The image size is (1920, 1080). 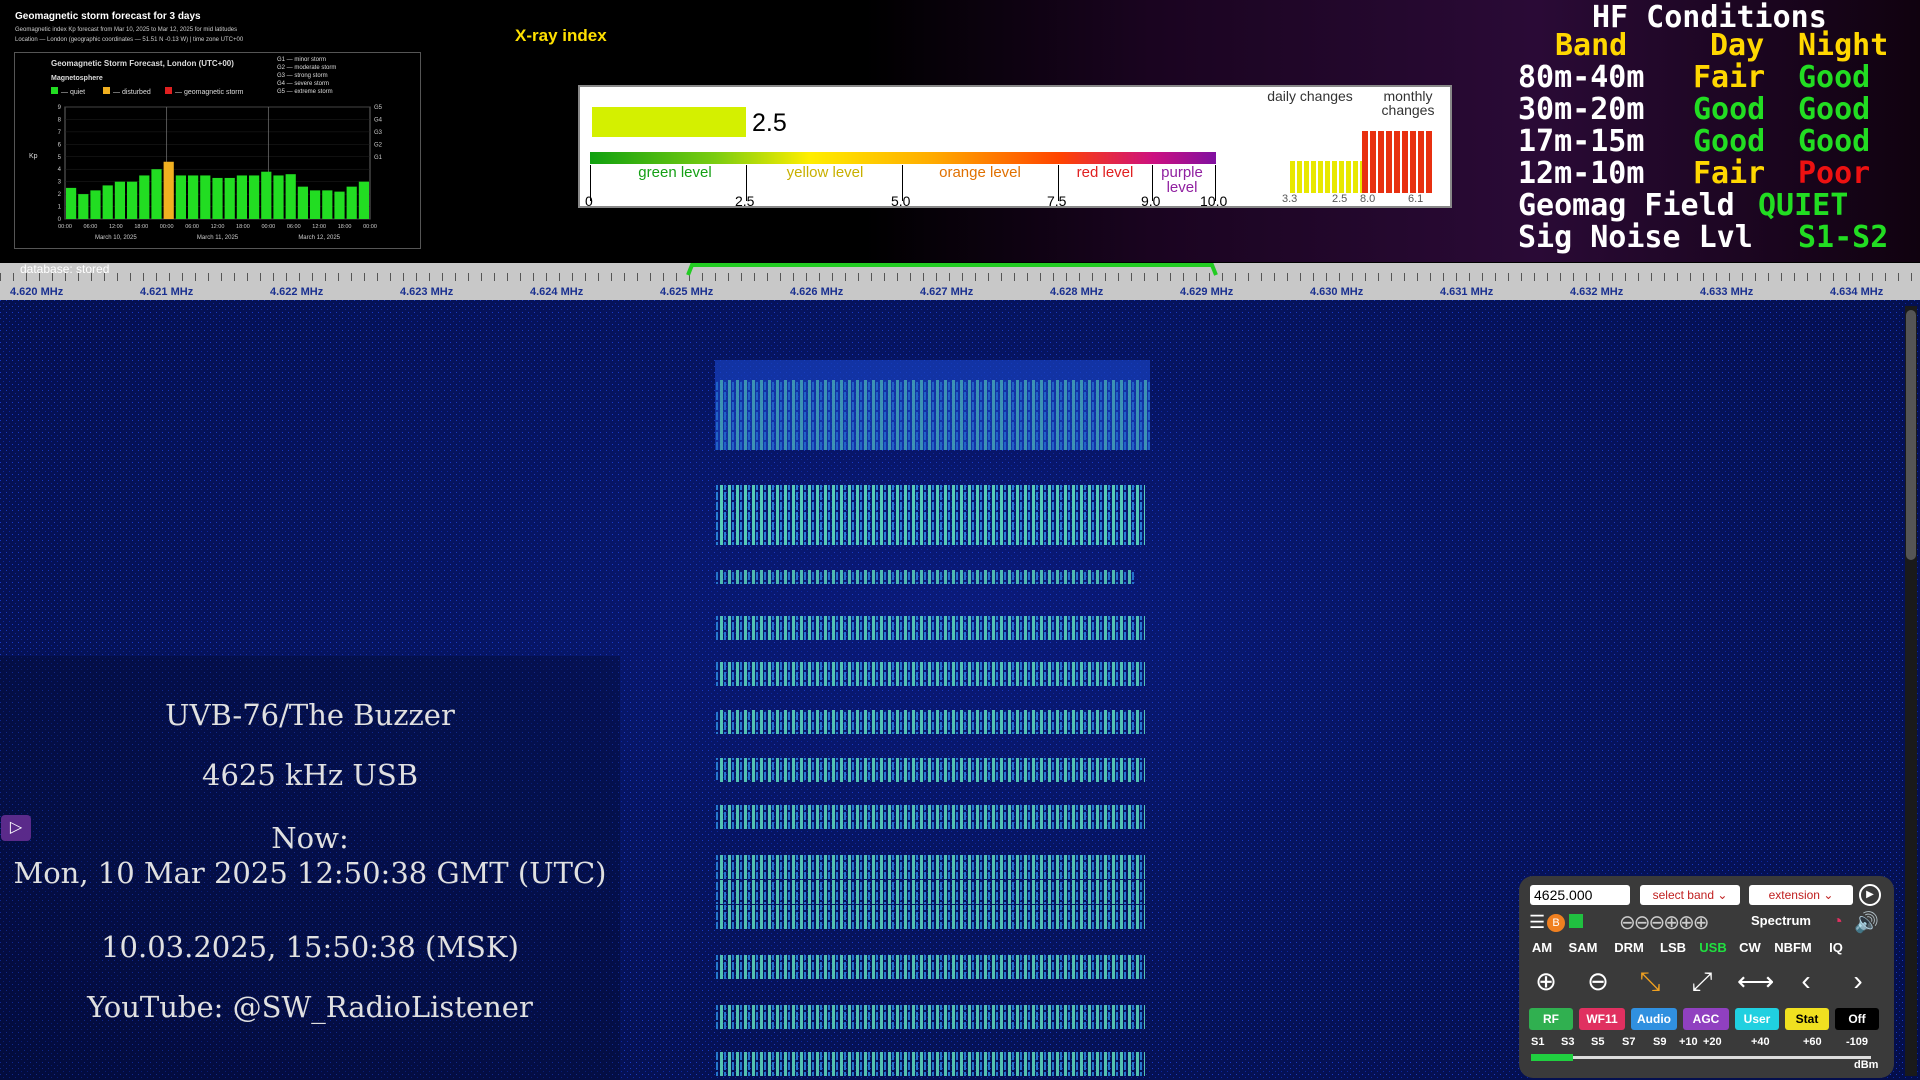 What do you see at coordinates (302, 60) in the screenshot?
I see `g-scale-item: G1 — minor storm` at bounding box center [302, 60].